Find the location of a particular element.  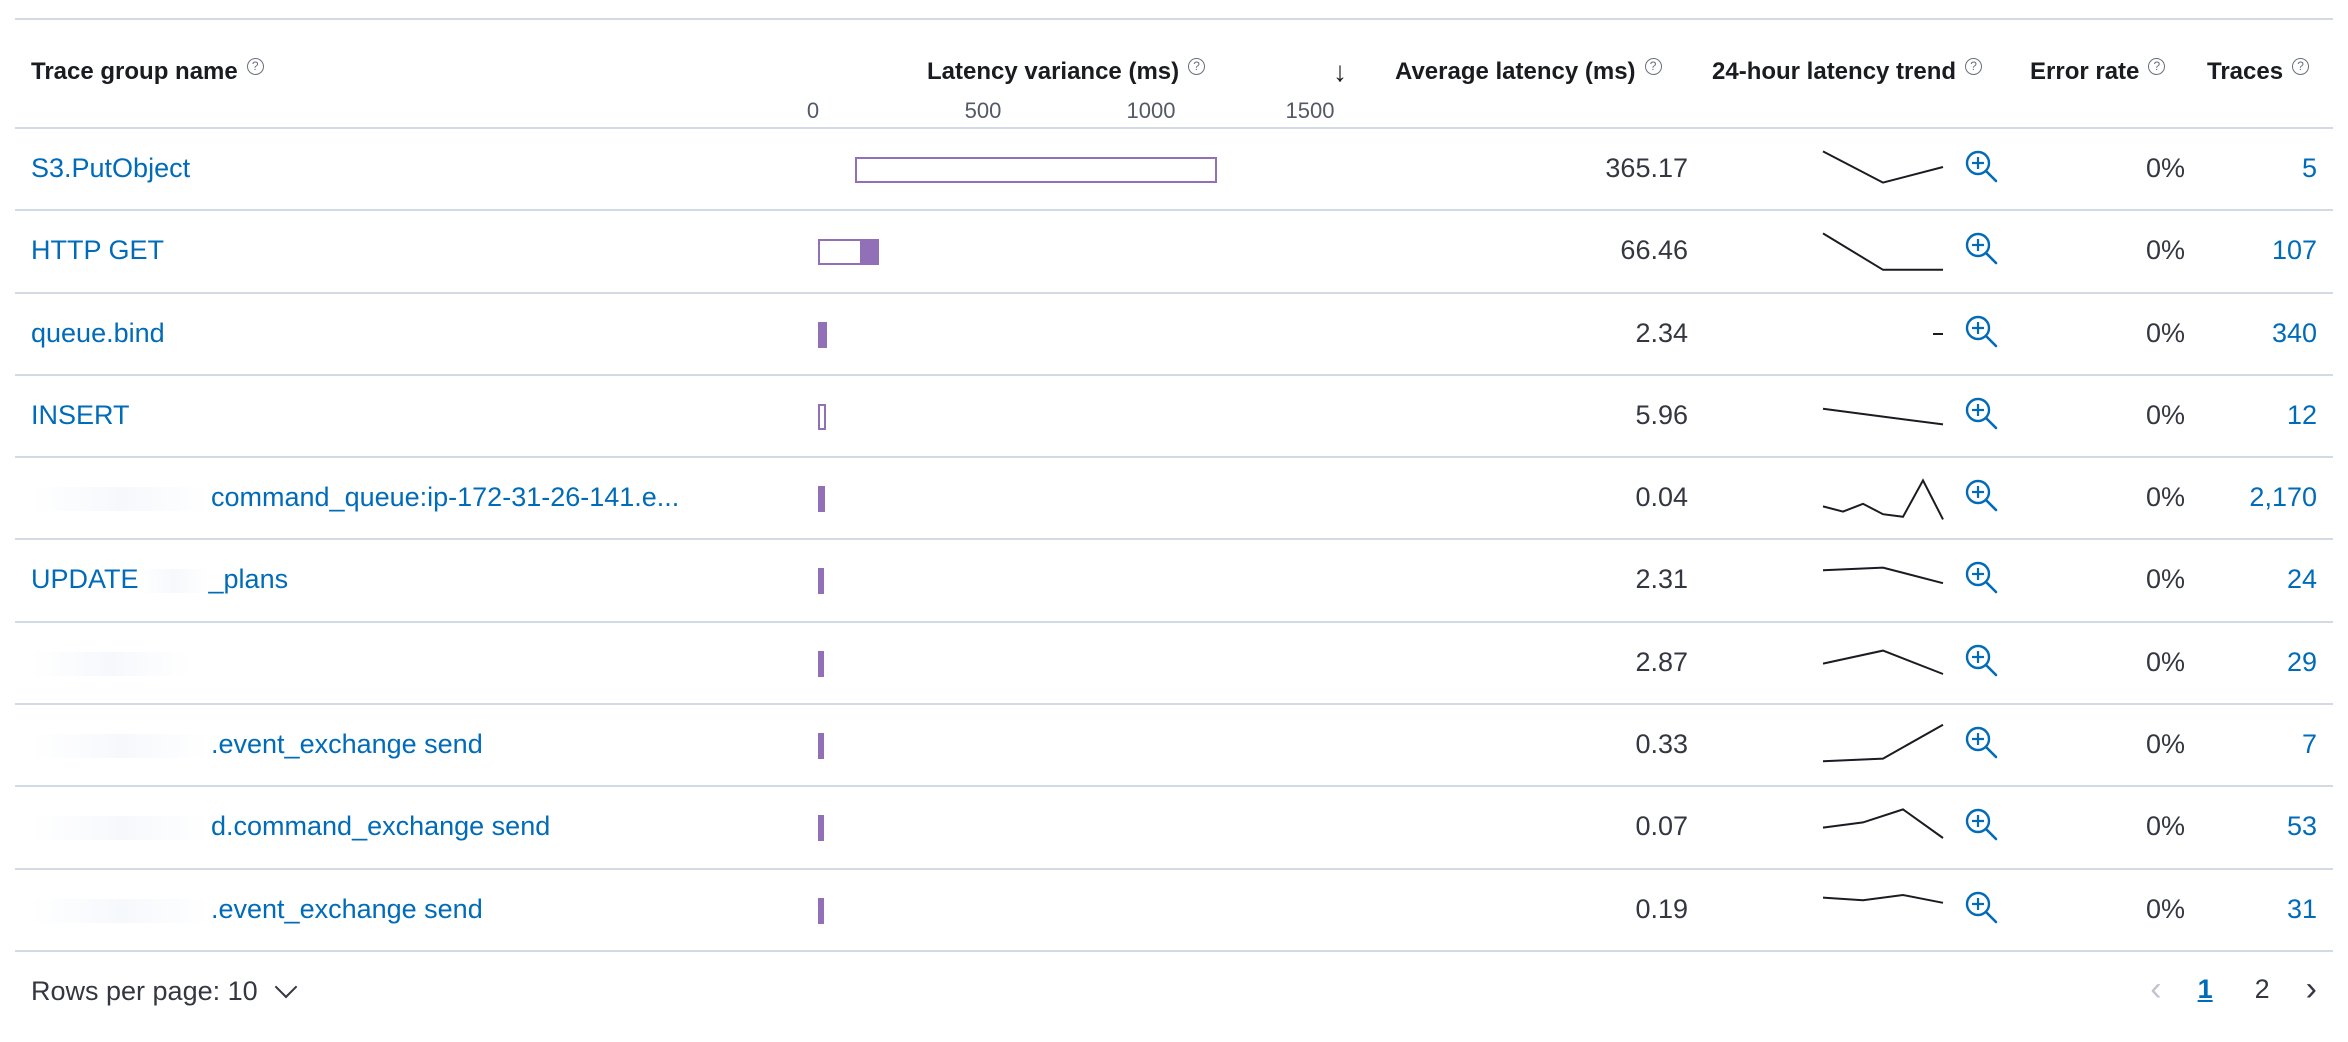

page-button-2: 2 is located at coordinates (2262, 989).